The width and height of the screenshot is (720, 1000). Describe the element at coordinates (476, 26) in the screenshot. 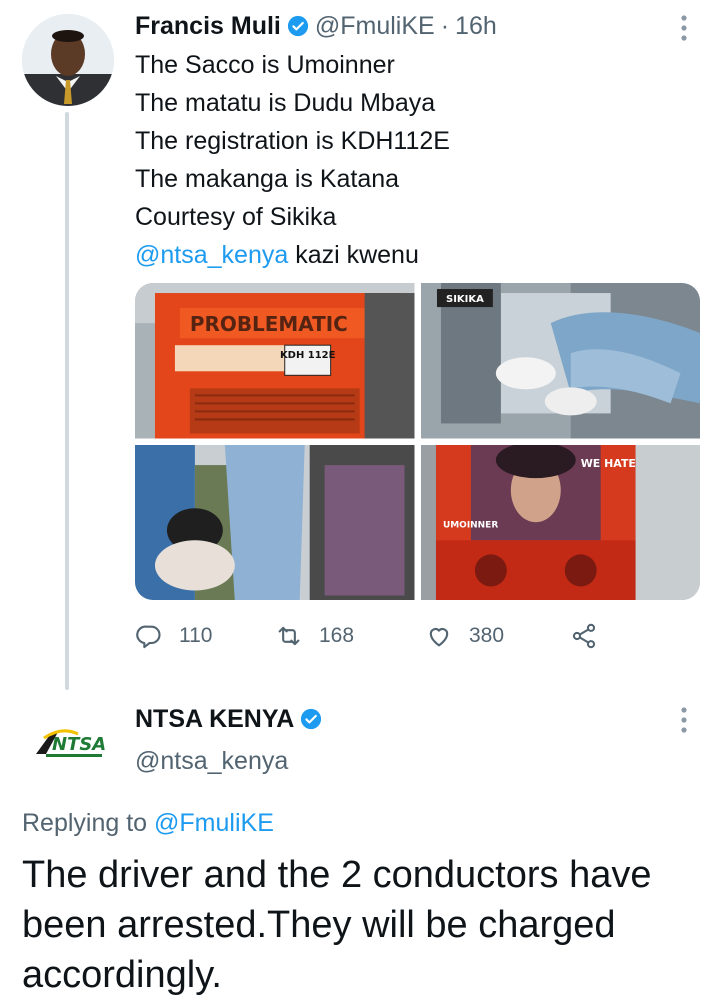

I see `tweet-timestamp: 16h` at that location.